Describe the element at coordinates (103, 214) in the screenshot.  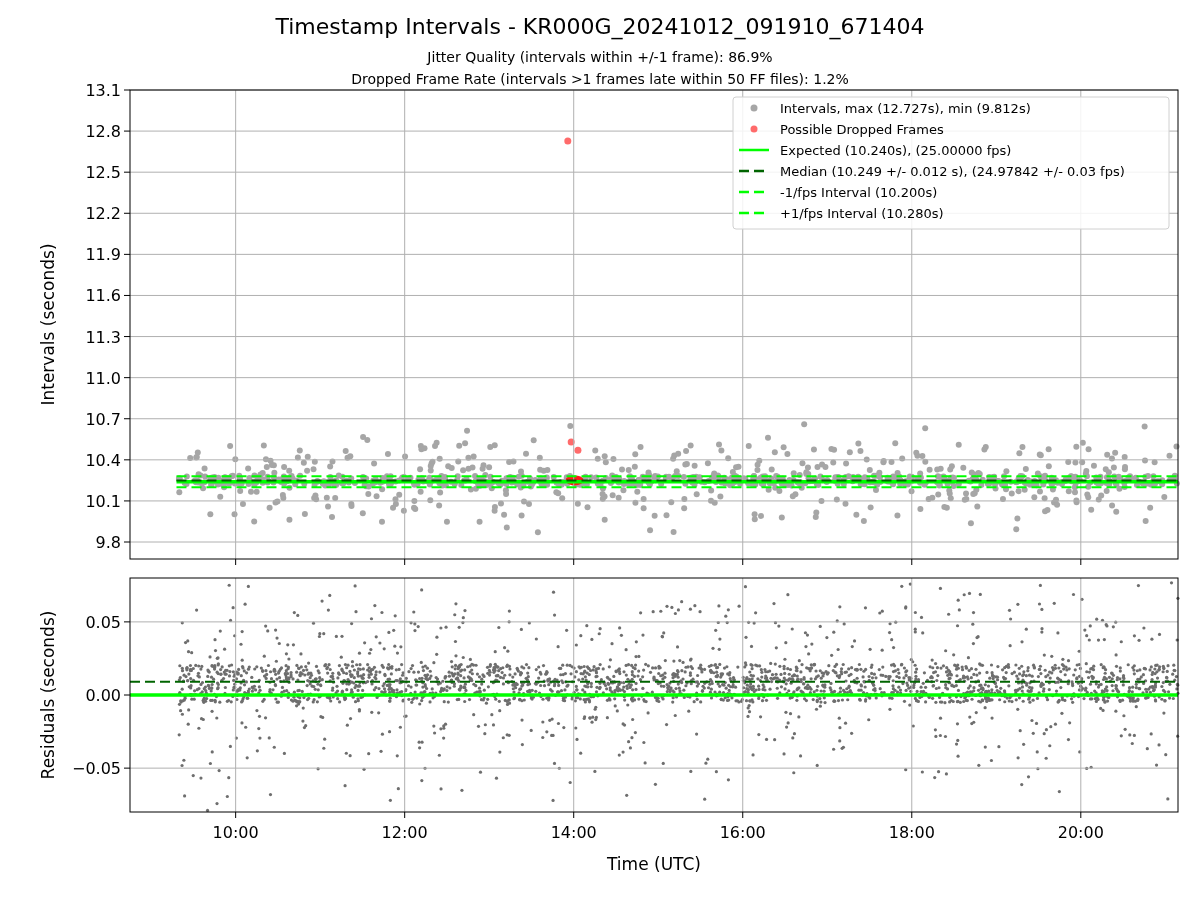
I see `y-tick-label: 12.2` at that location.